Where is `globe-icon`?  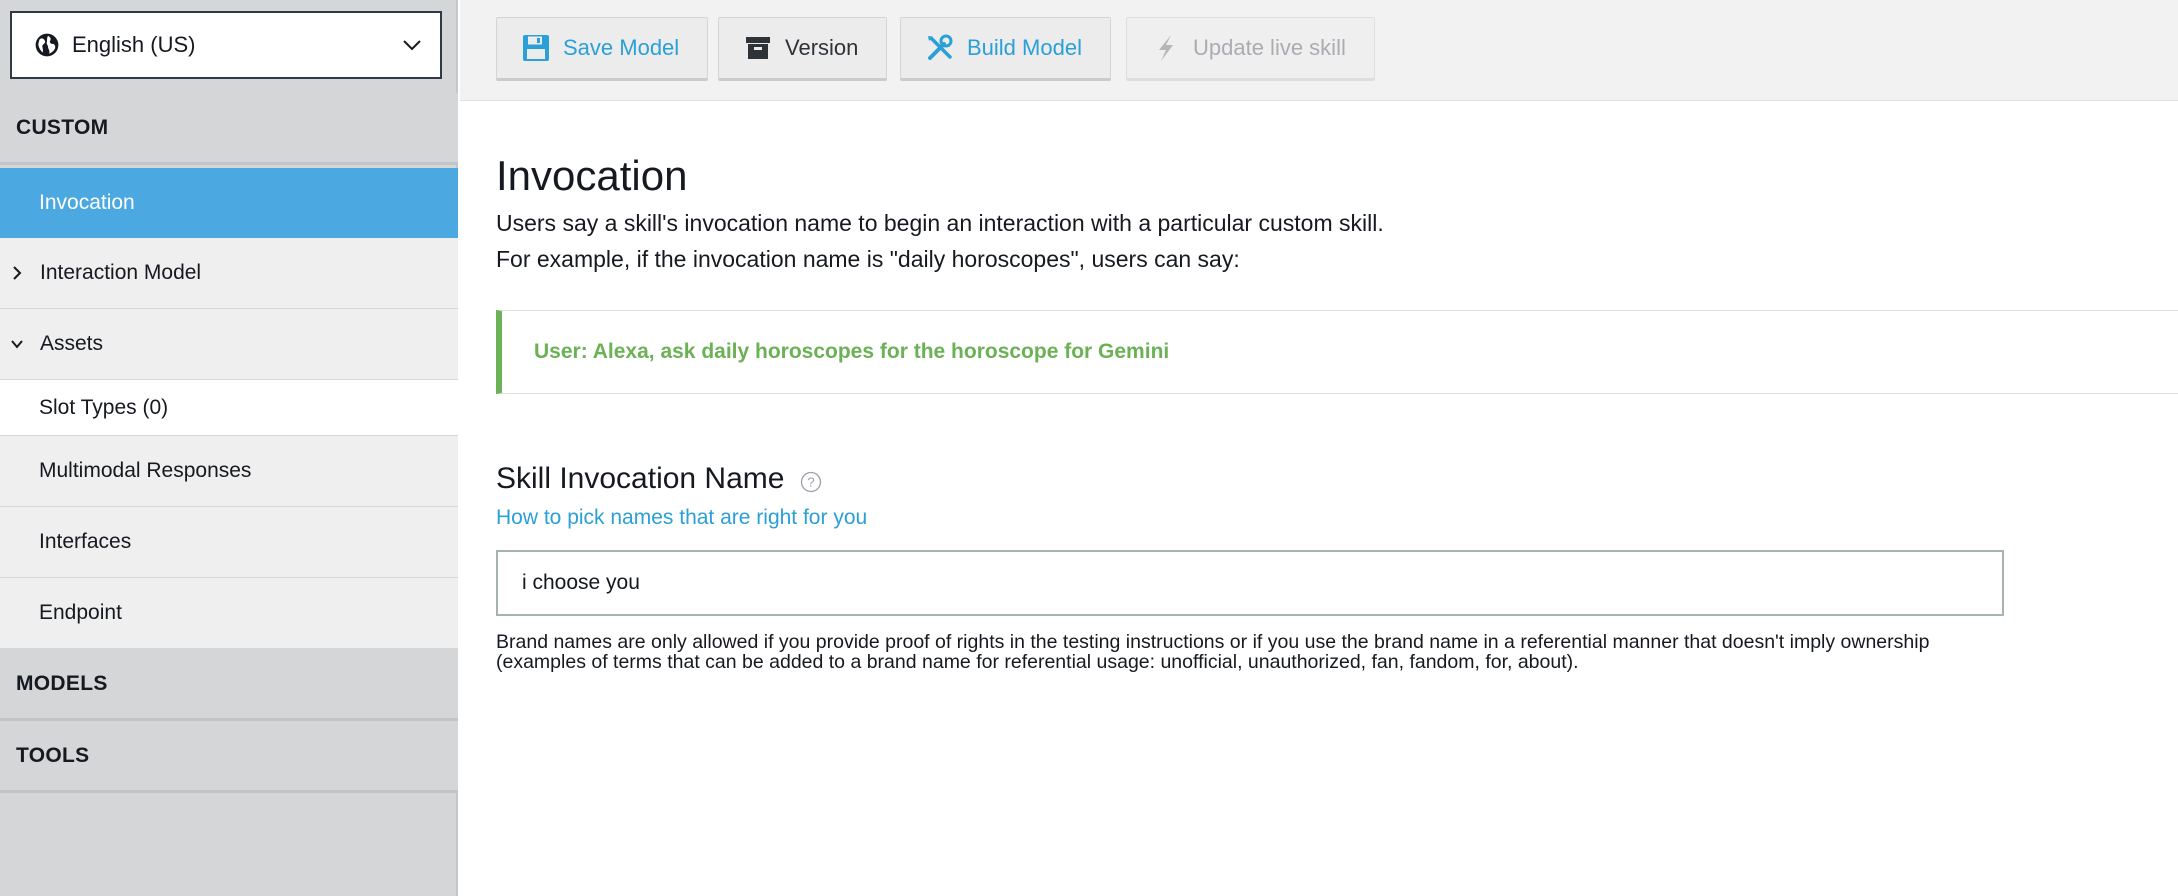
globe-icon is located at coordinates (47, 45).